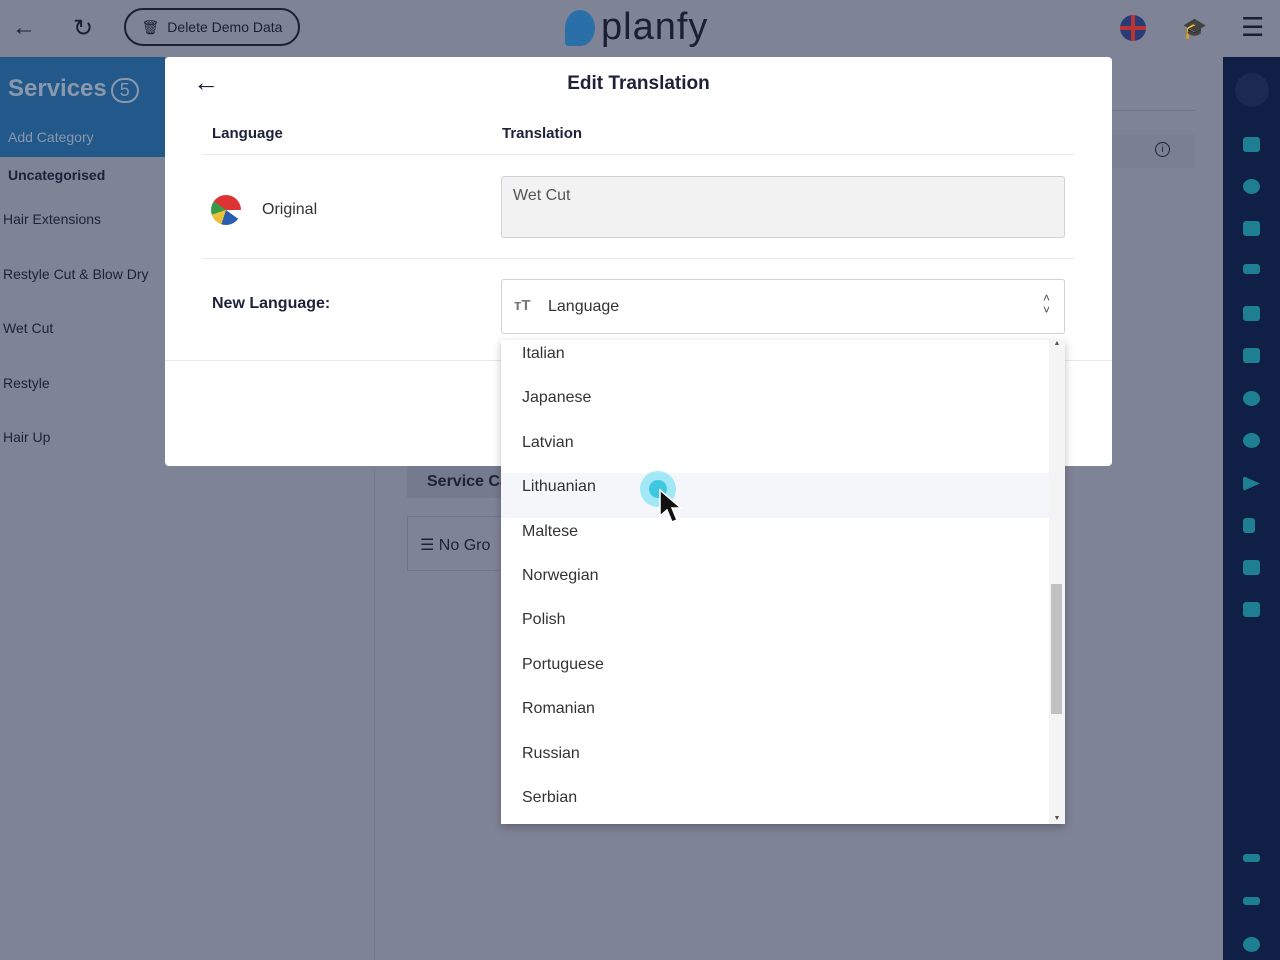 This screenshot has width=1280, height=960. I want to click on category-item: Hair Extensions, so click(52, 219).